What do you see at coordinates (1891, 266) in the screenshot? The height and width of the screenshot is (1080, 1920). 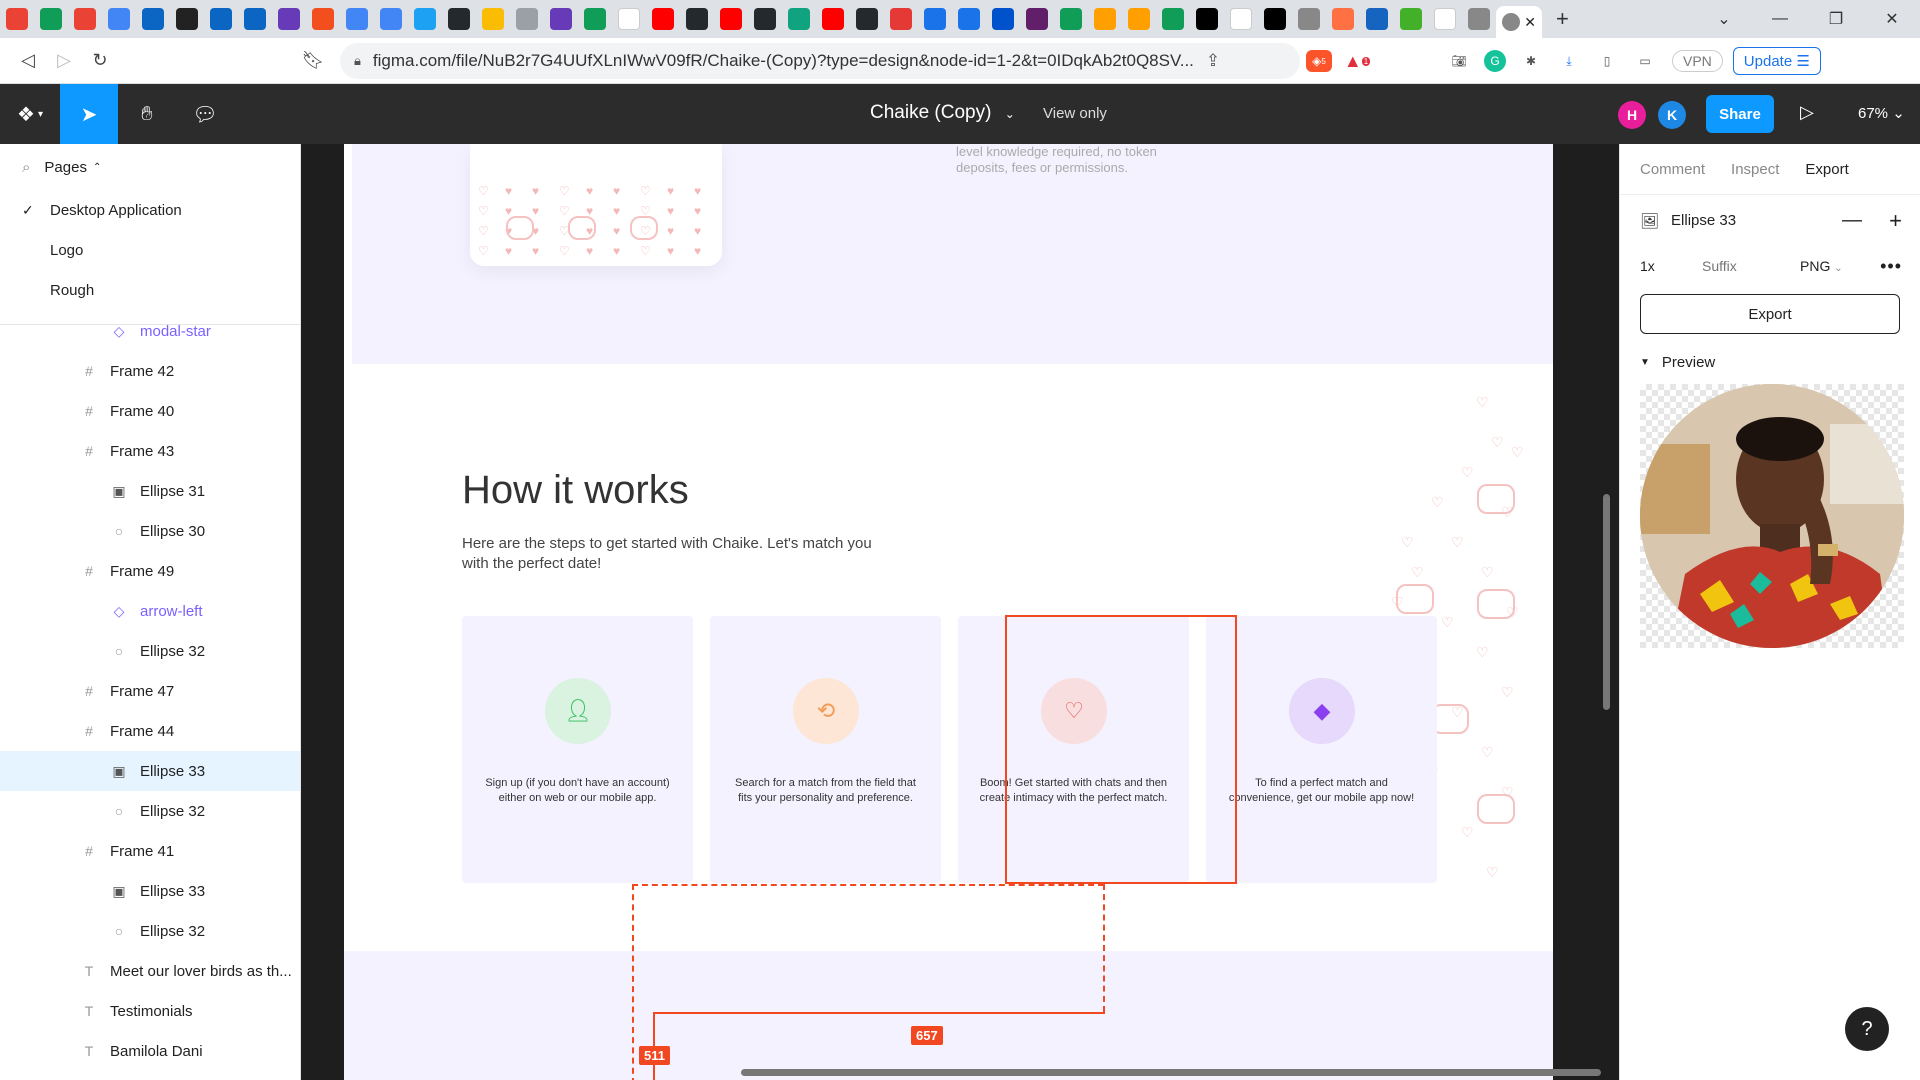 I see `more-options-icon: •••` at bounding box center [1891, 266].